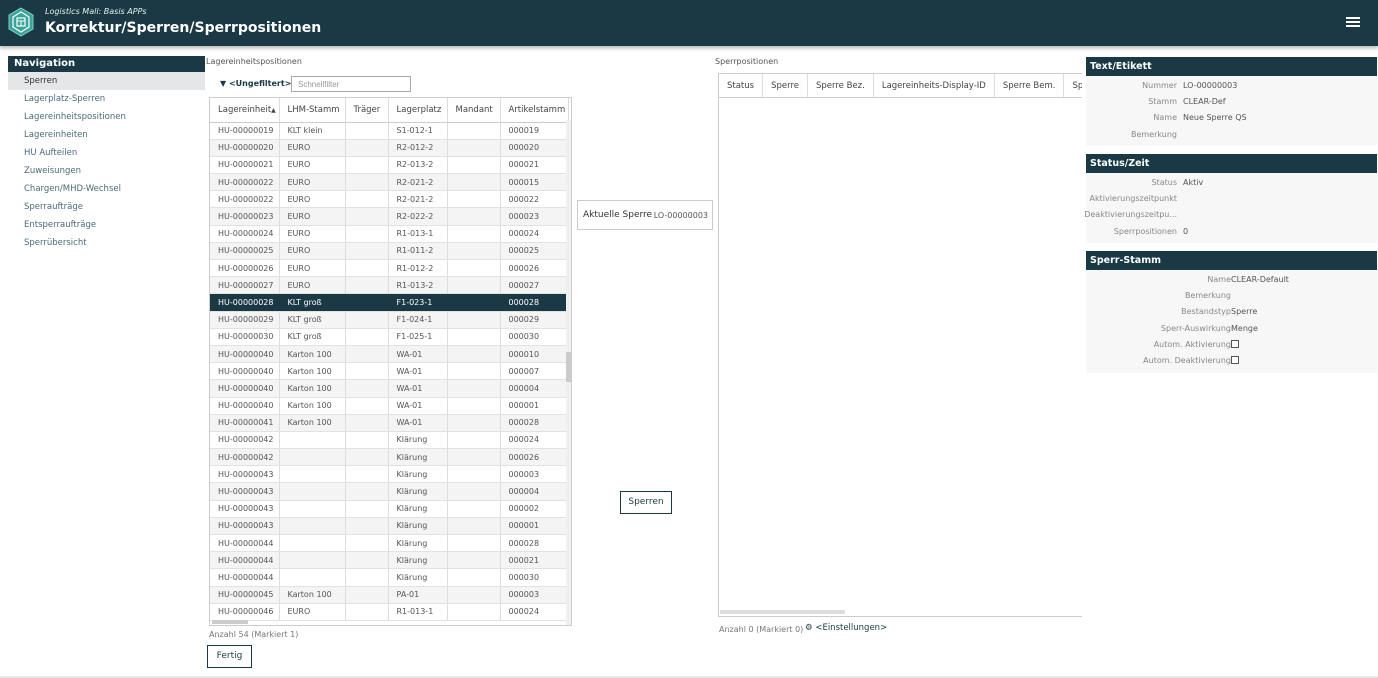 The height and width of the screenshot is (678, 1378). I want to click on table-row: HU-00000042 Klärung 000026, so click(389, 457).